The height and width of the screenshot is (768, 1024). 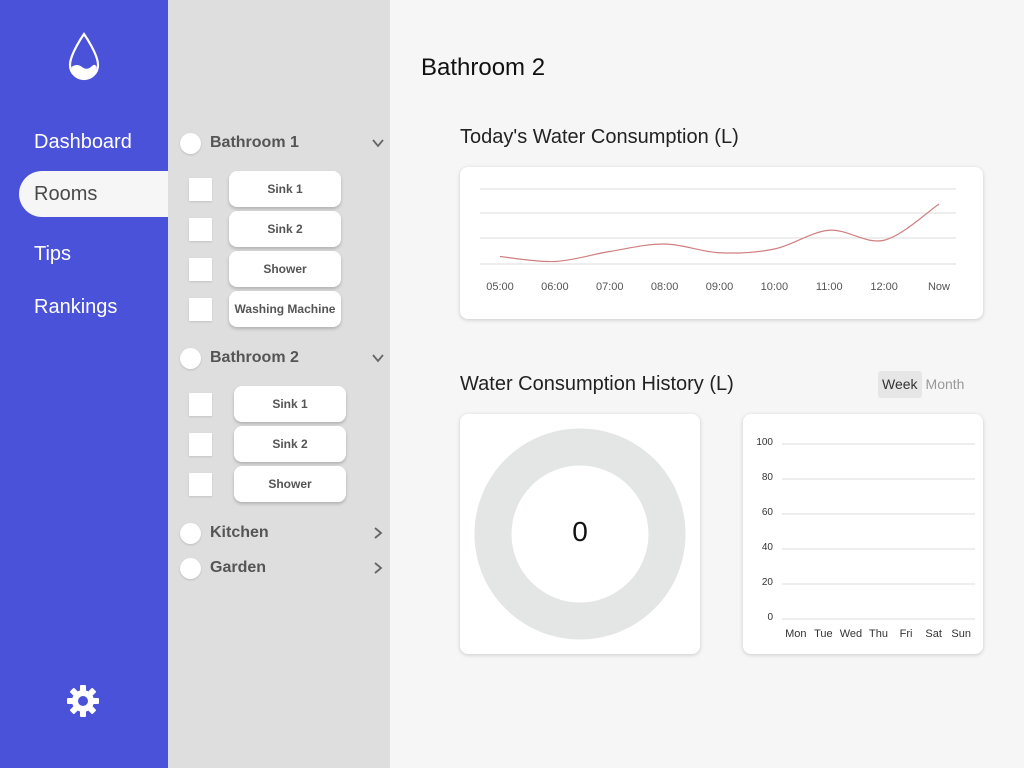 What do you see at coordinates (93, 307) in the screenshot?
I see `nav-rankings: Rankings` at bounding box center [93, 307].